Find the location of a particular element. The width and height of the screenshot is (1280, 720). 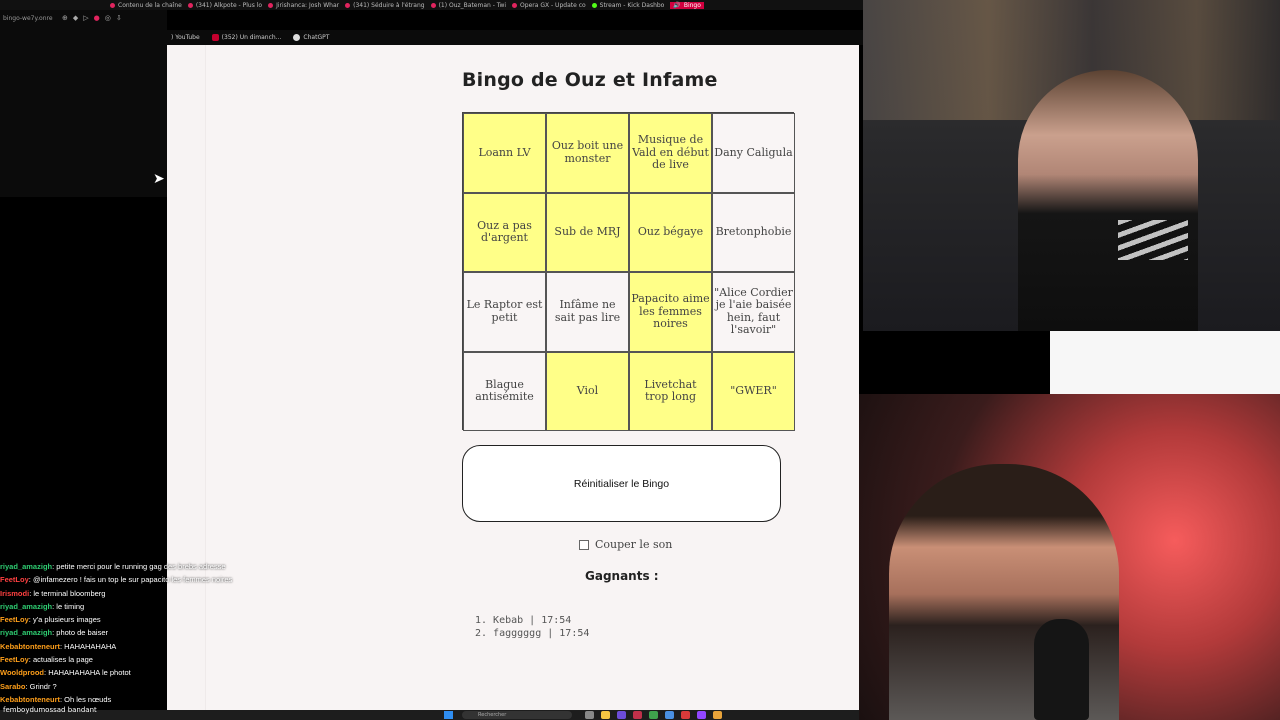

browser-tab: (1) Ouz_Bateman - Twi is located at coordinates (468, 5).